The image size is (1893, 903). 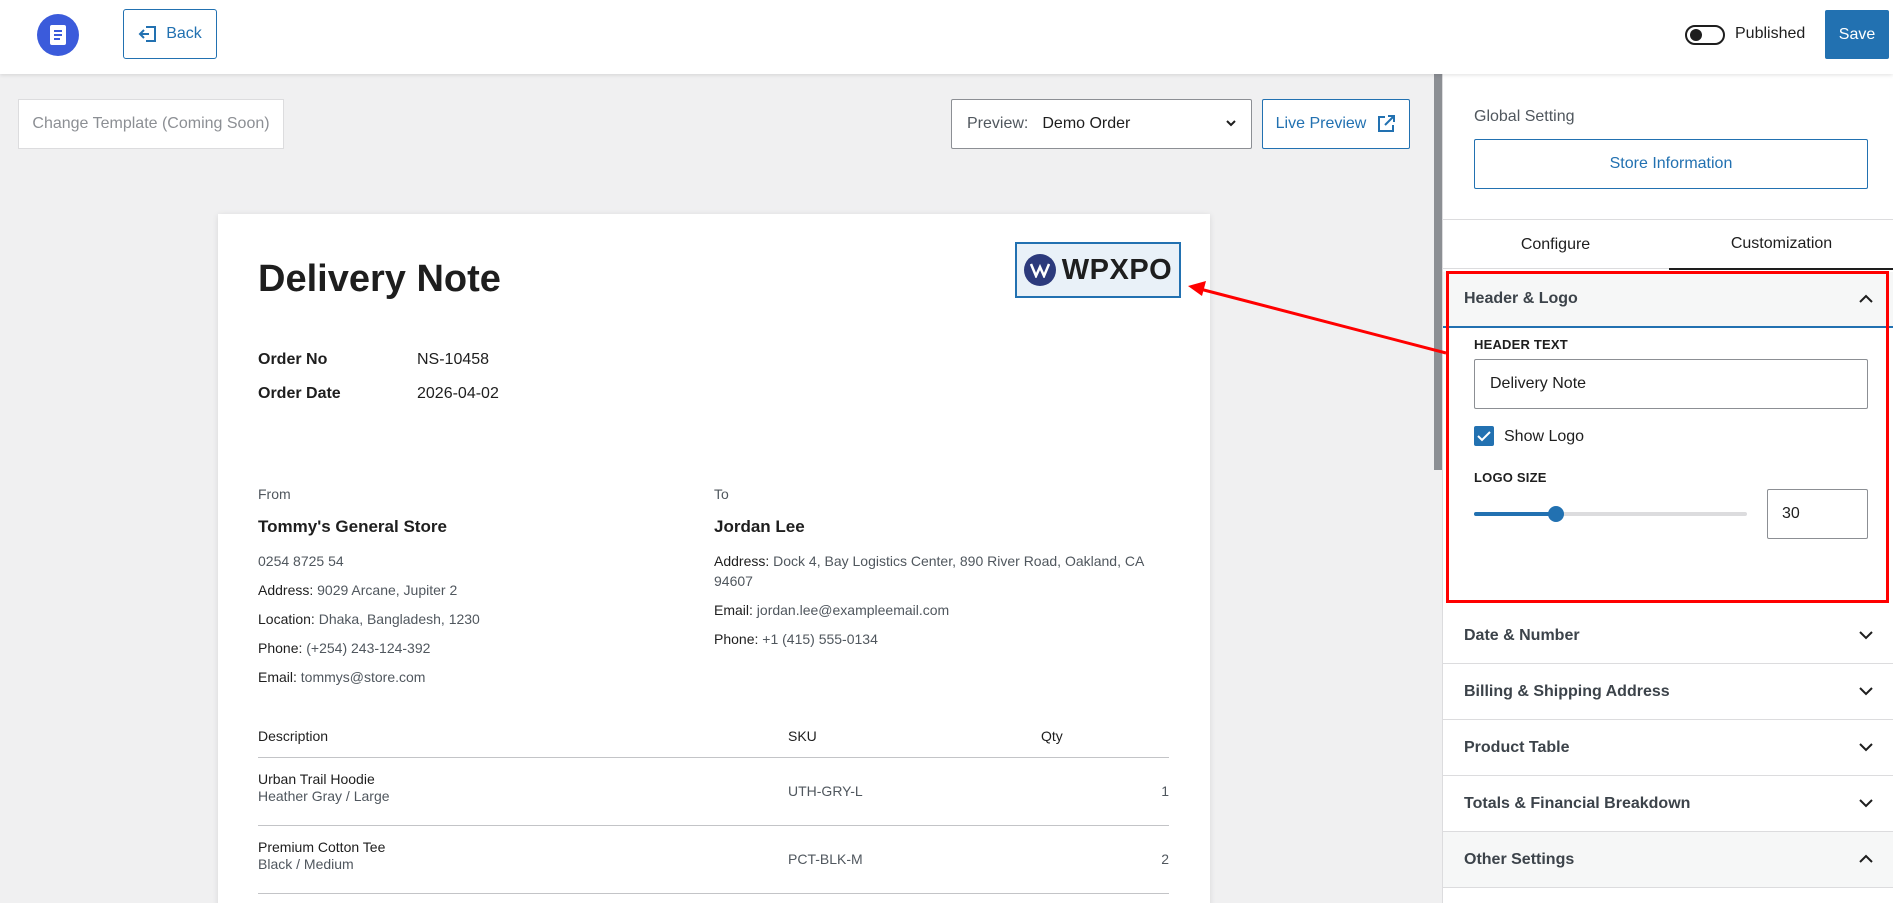 I want to click on order-no-row: Order No NS-10458, so click(x=373, y=360).